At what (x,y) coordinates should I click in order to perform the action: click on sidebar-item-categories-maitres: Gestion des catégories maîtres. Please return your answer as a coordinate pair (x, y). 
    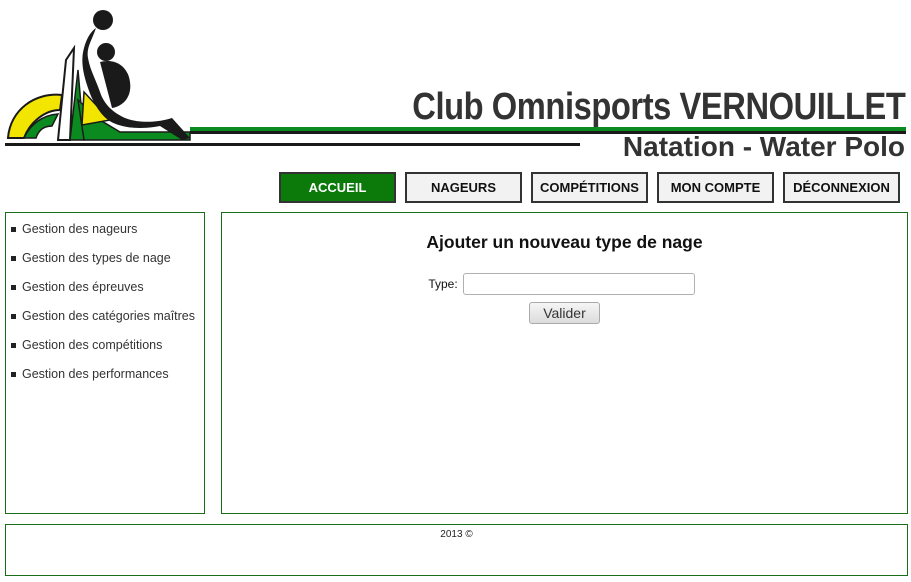
    Looking at the image, I should click on (107, 322).